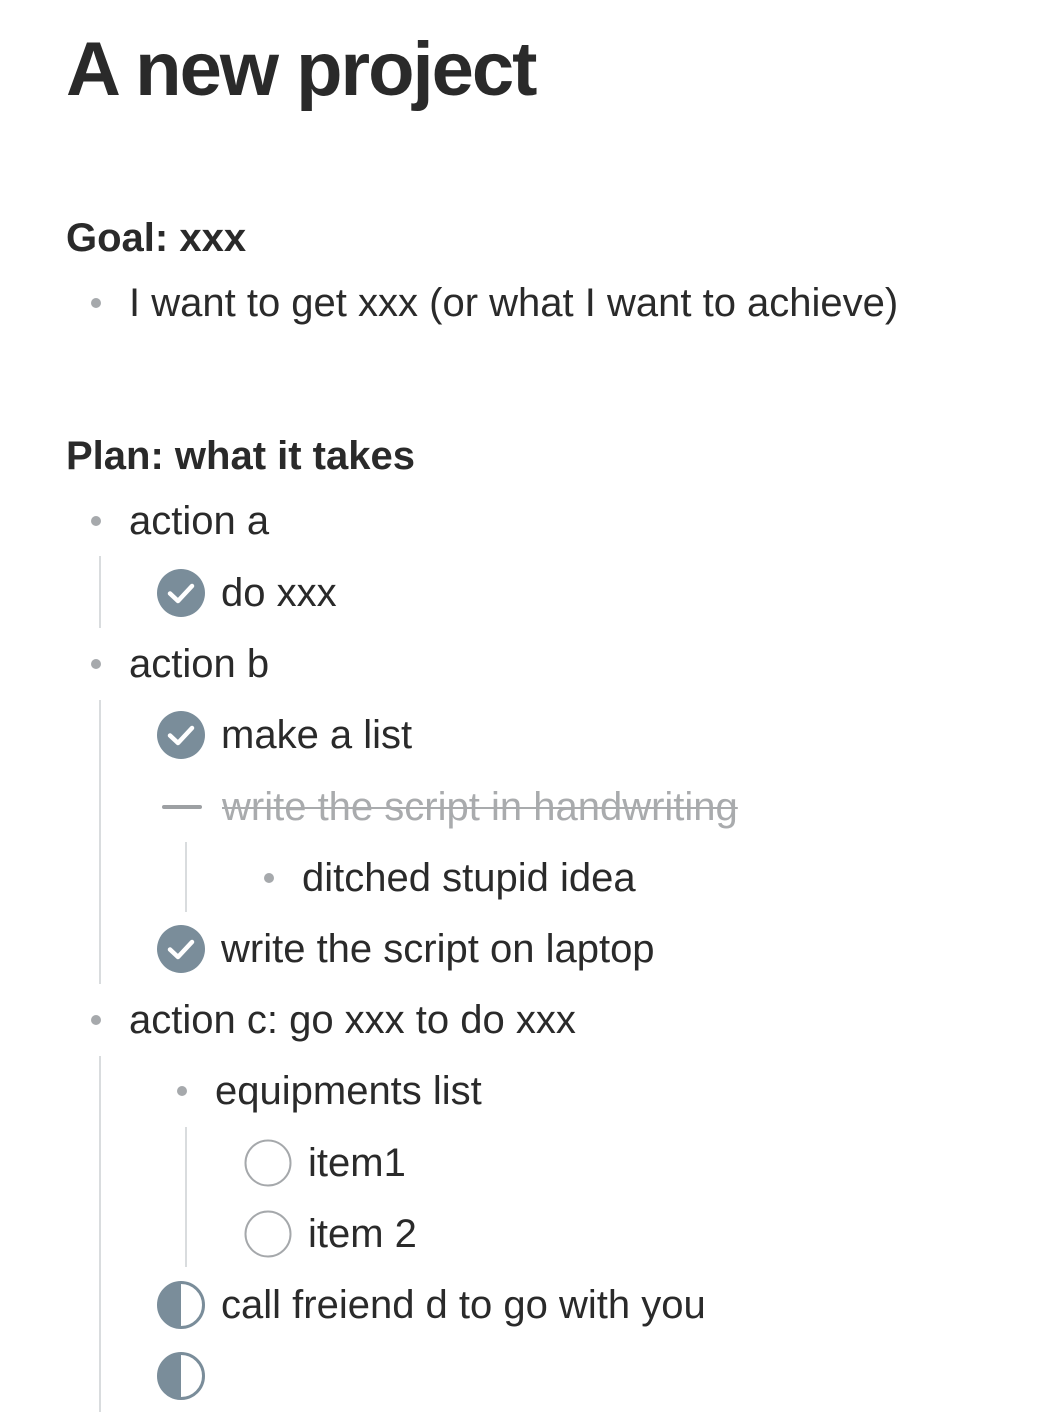 The image size is (1040, 1424). Describe the element at coordinates (480, 807) in the screenshot. I see `task-text-cancelled: write the script in handwriting` at that location.